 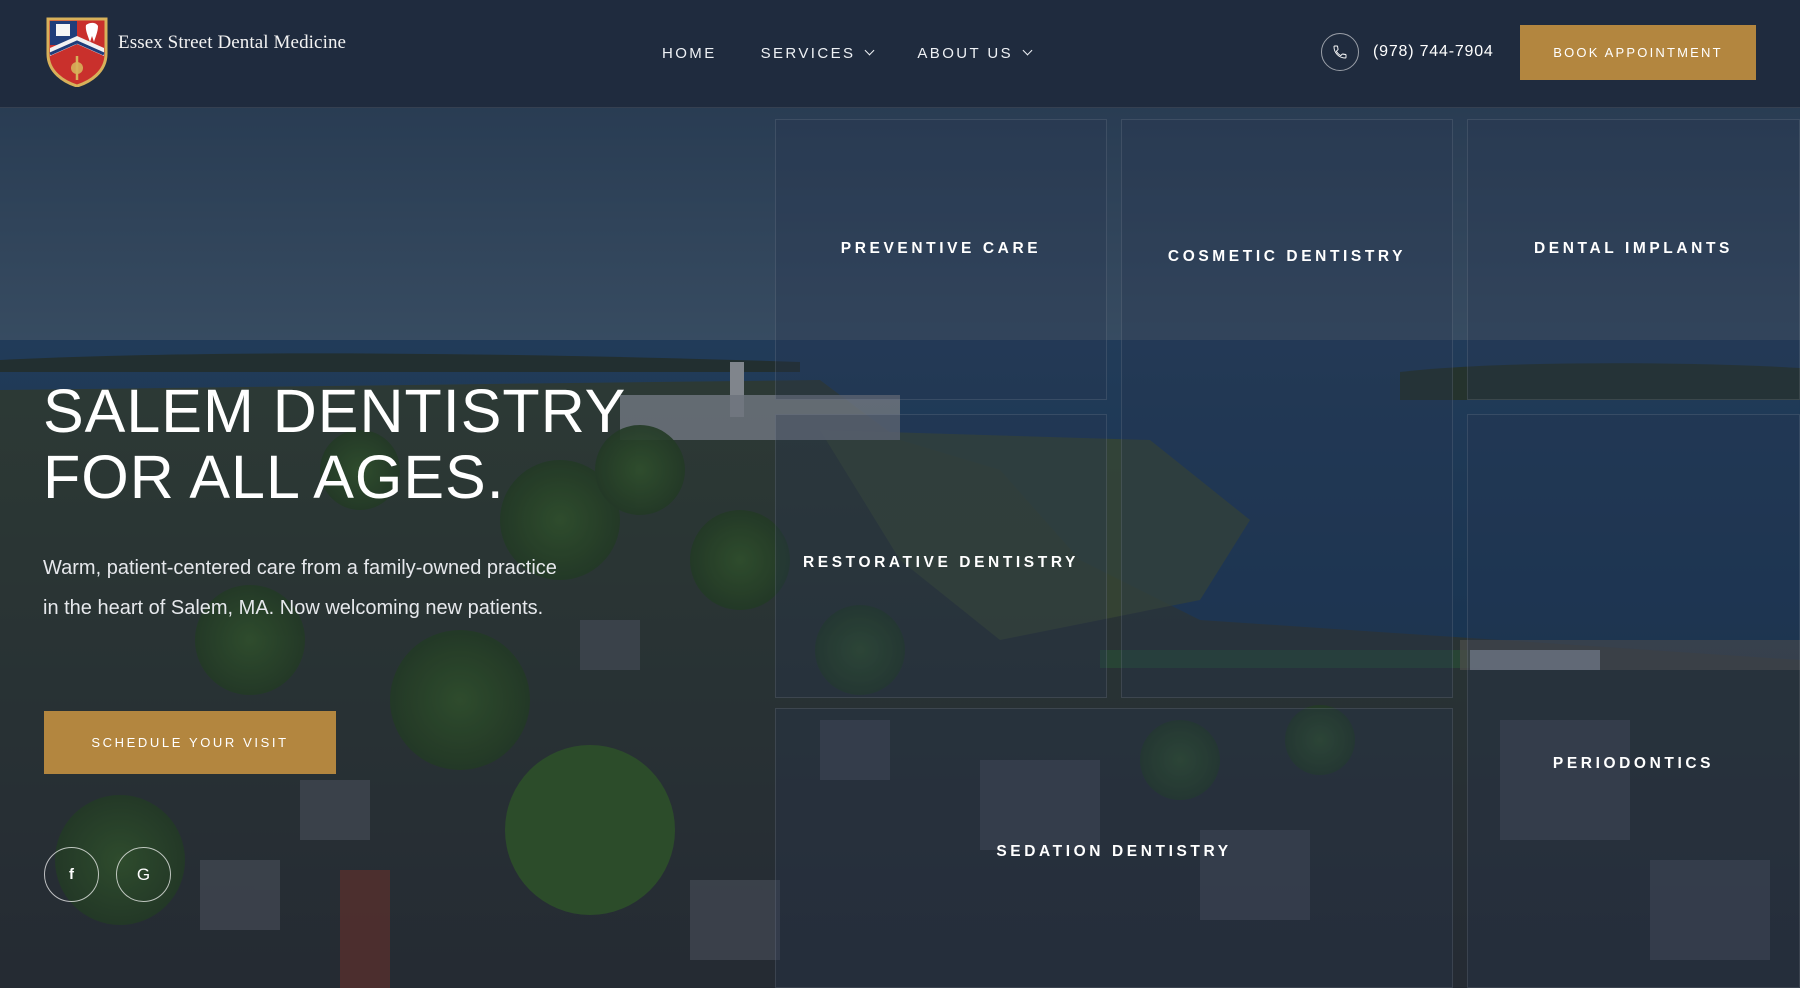 I want to click on hero-title: SALEM DENTISTRY FOR ALL AGES., so click(x=334, y=444).